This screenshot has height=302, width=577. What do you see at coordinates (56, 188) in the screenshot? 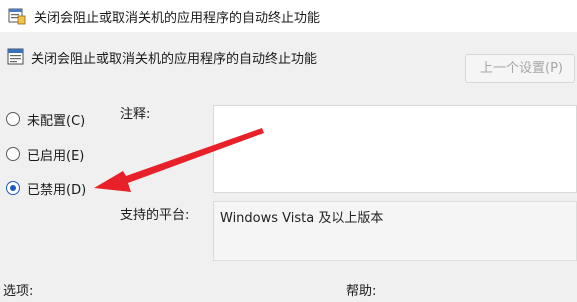
I see `radio-label-disabled: 已禁用(D)` at bounding box center [56, 188].